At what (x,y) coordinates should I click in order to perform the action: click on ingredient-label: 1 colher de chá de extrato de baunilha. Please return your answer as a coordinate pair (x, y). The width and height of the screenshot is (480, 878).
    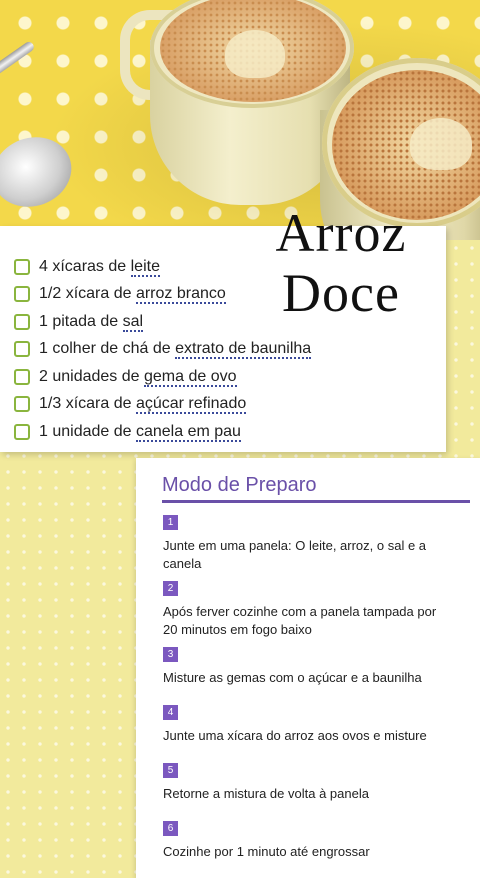
    Looking at the image, I should click on (175, 350).